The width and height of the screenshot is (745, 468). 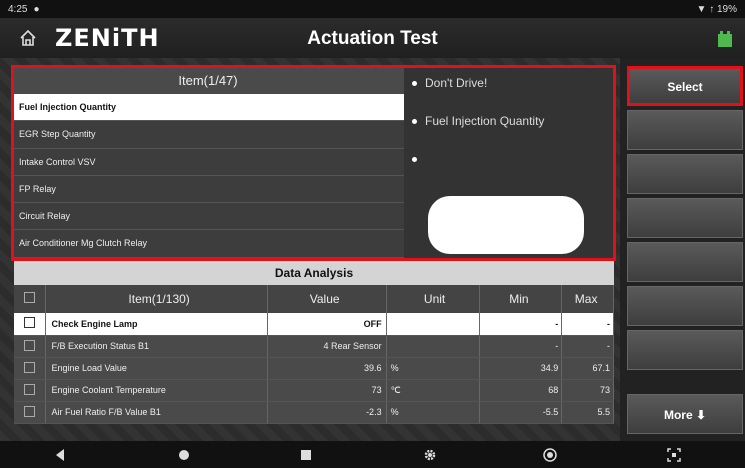 What do you see at coordinates (306, 455) in the screenshot?
I see `recent-apps-icon` at bounding box center [306, 455].